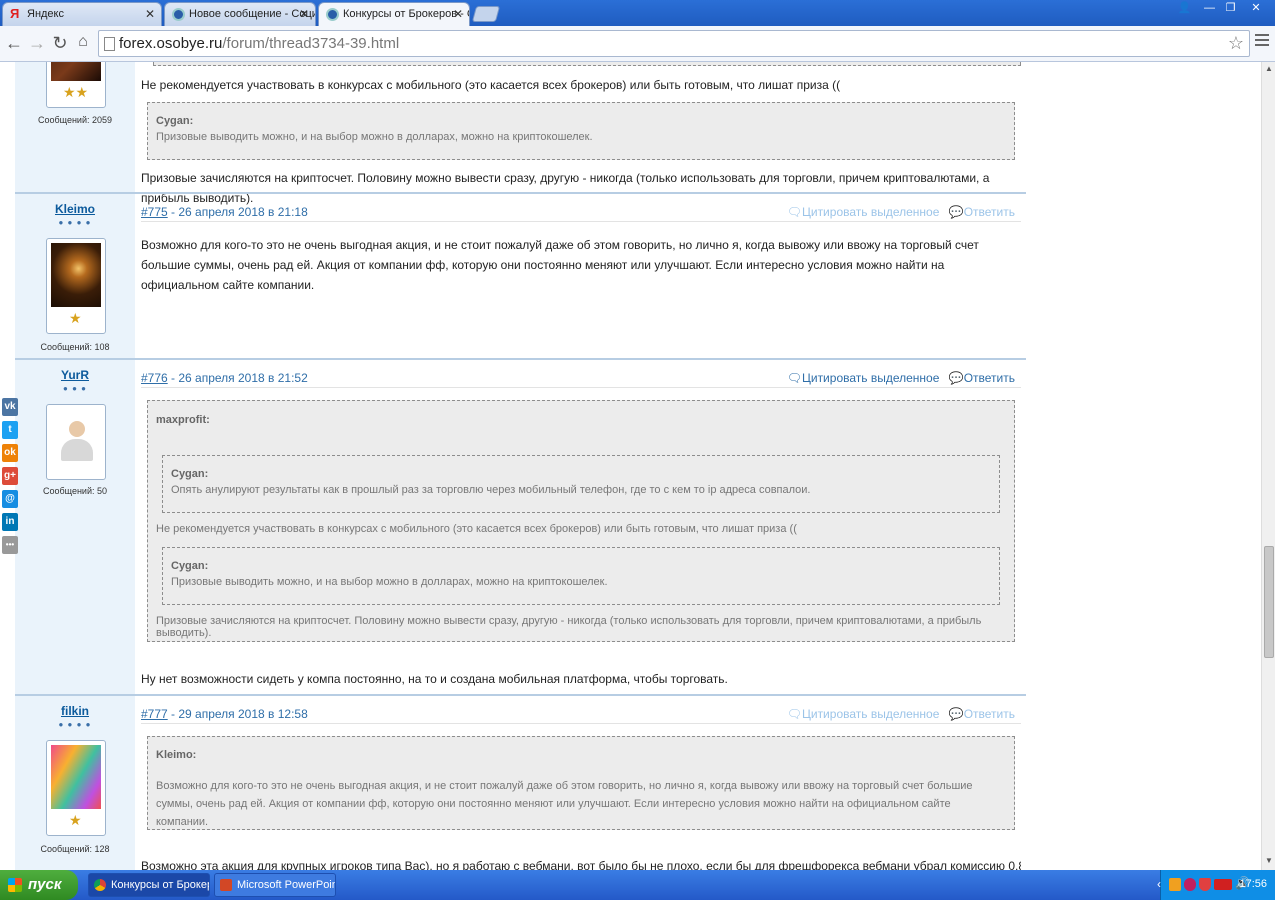 This screenshot has width=1275, height=900. What do you see at coordinates (1209, 9) in the screenshot?
I see `minimize-button: —` at bounding box center [1209, 9].